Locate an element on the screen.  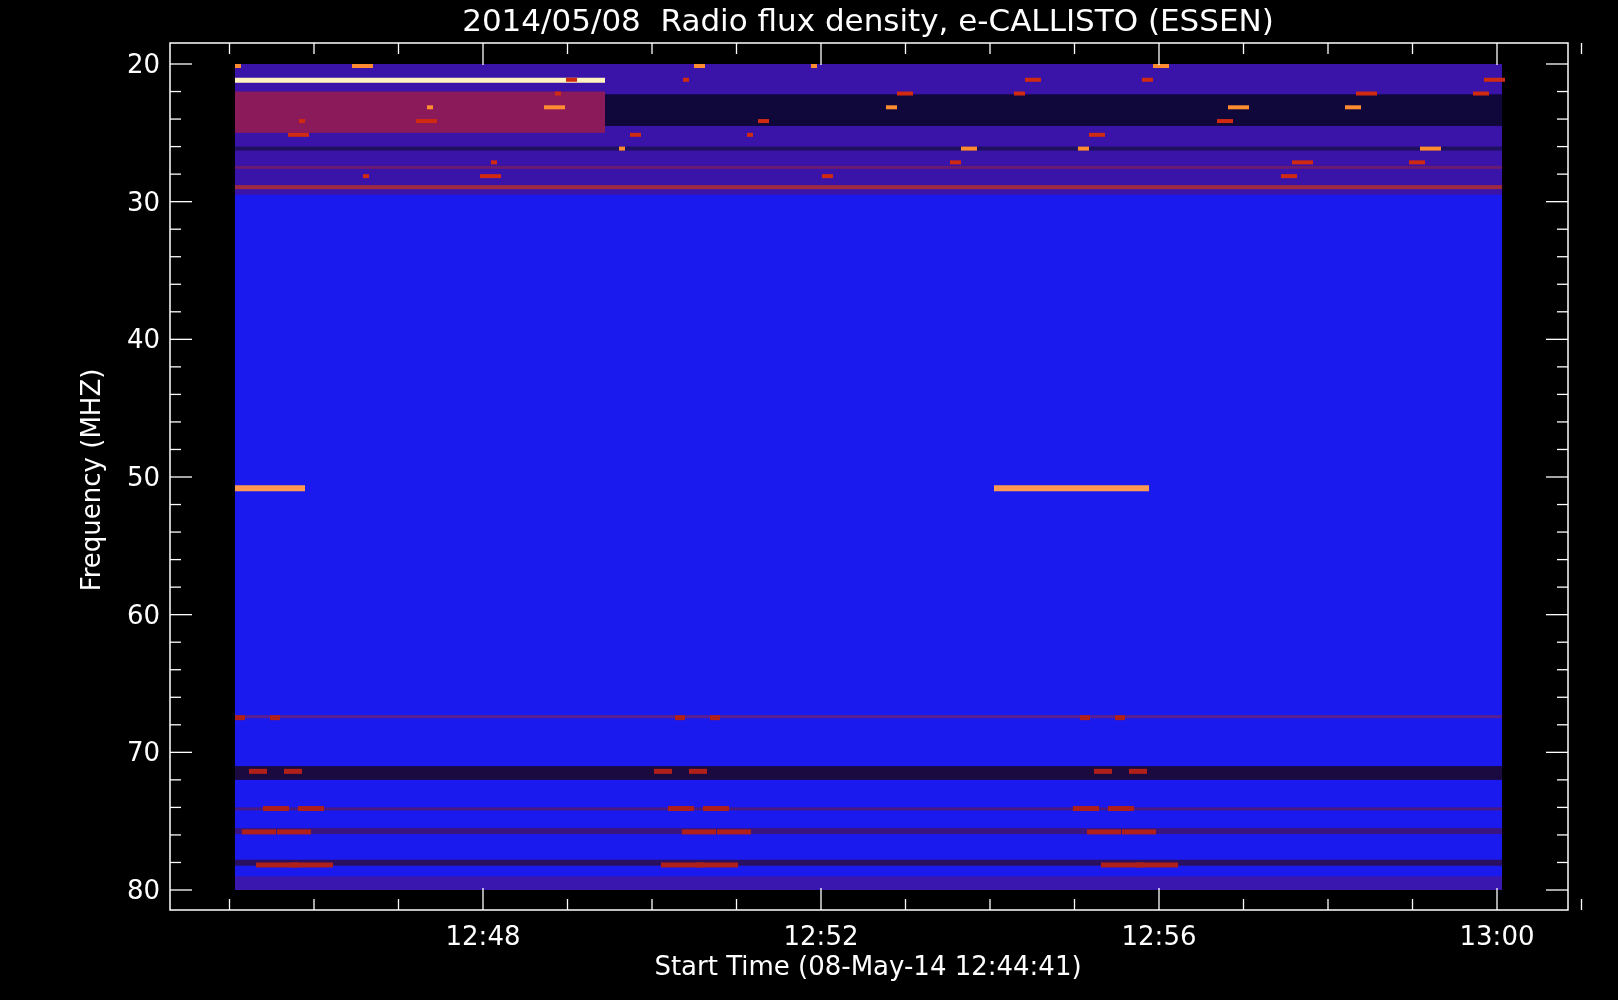
axis-tick-label: 12:52 is located at coordinates (821, 936).